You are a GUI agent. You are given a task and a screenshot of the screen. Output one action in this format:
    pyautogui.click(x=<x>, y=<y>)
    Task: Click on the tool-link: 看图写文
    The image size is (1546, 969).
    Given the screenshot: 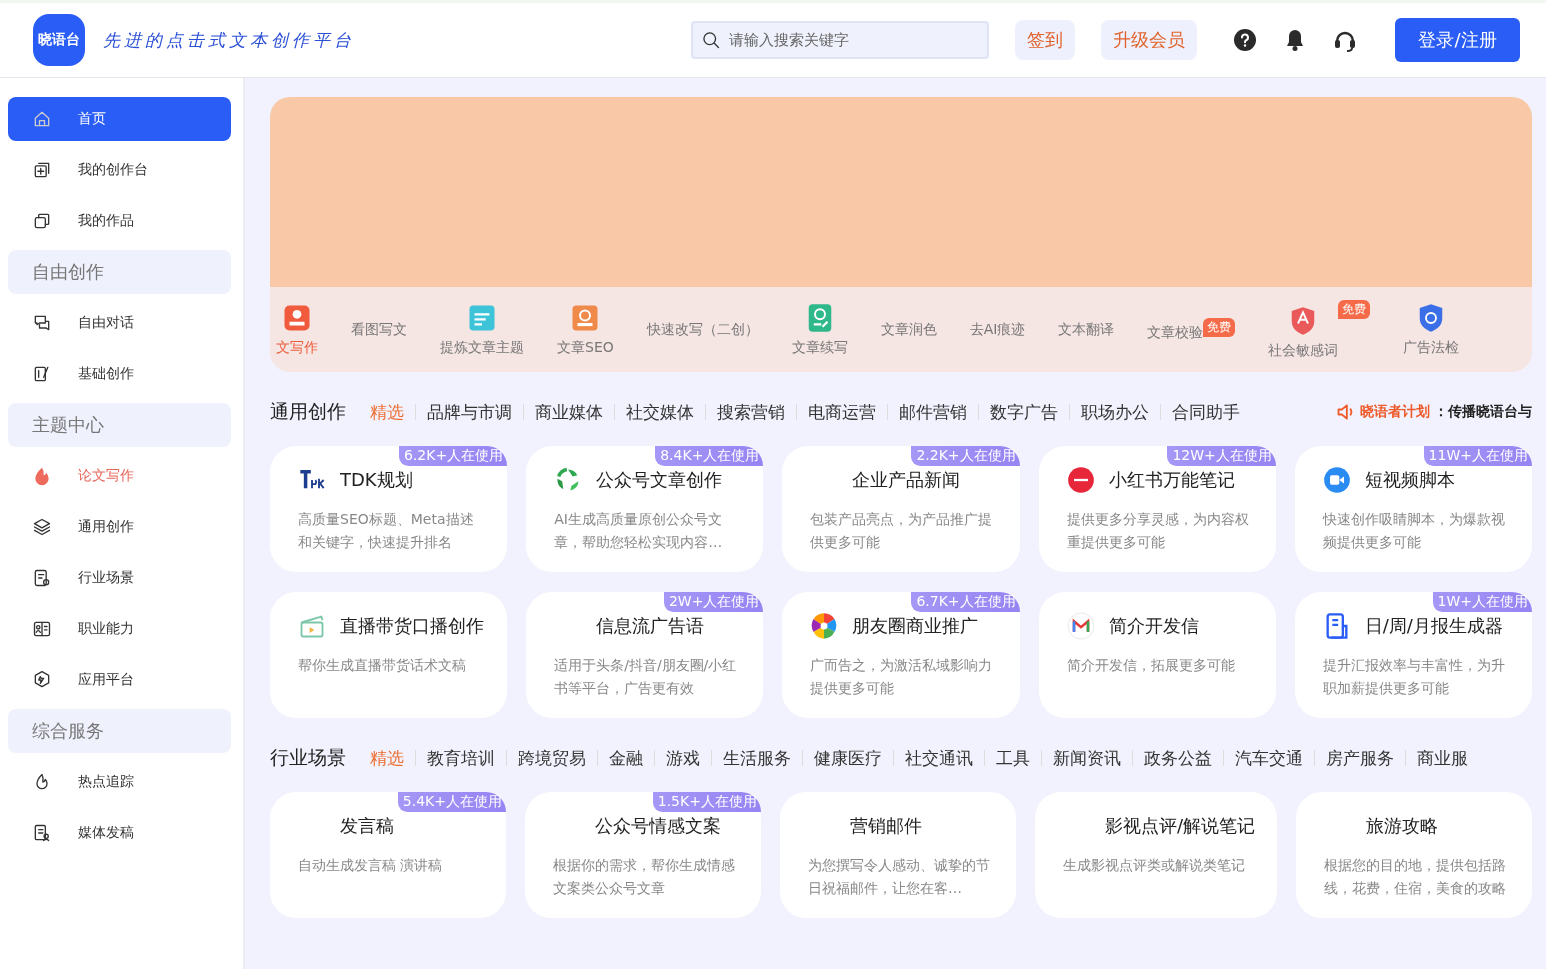 What is the action you would take?
    pyautogui.click(x=379, y=329)
    